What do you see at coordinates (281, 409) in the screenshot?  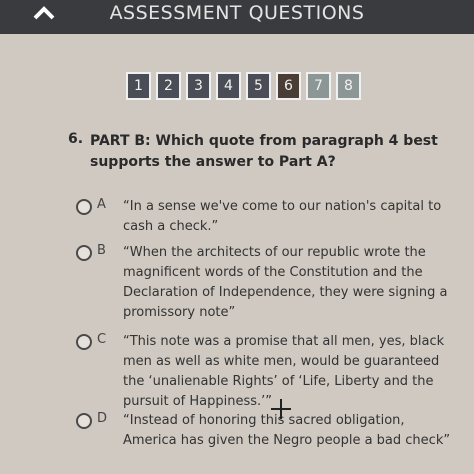 I see `crosshair-cursor-icon` at bounding box center [281, 409].